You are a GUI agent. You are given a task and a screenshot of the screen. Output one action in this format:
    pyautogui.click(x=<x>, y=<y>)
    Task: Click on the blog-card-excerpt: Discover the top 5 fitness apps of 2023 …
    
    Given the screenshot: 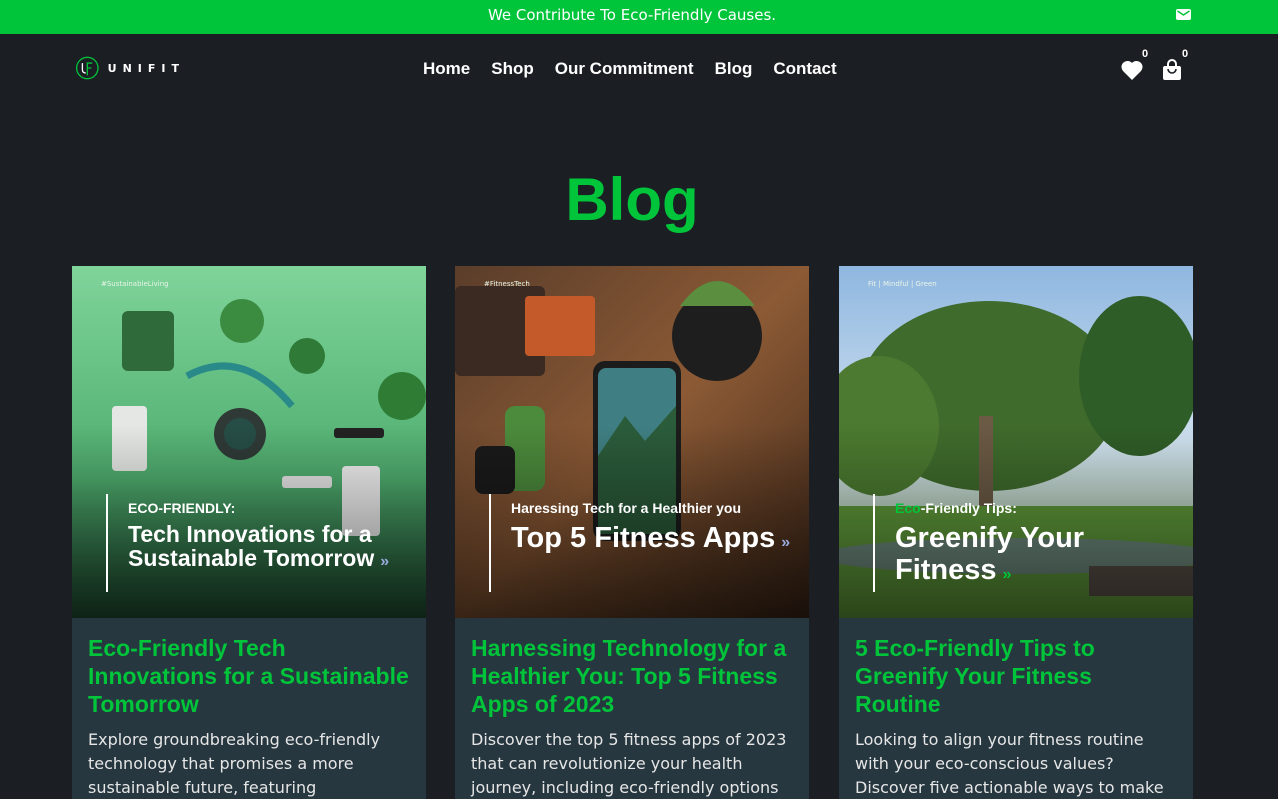 What is the action you would take?
    pyautogui.click(x=629, y=763)
    